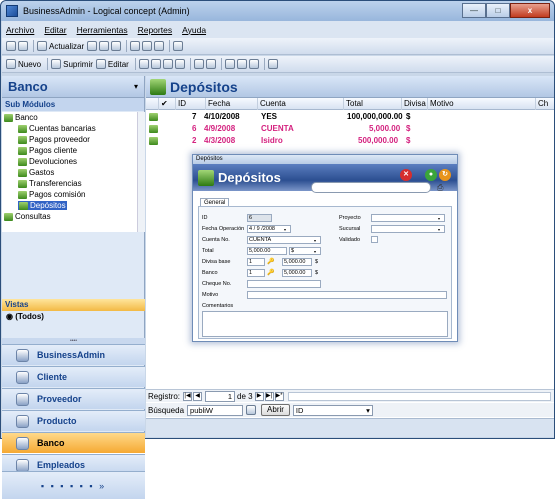  Describe the element at coordinates (372, 104) in the screenshot. I see `col-total: Total` at that location.